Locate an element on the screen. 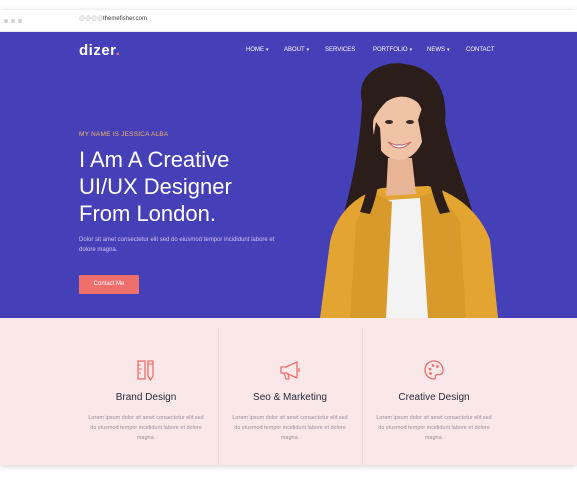 Image resolution: width=577 pixels, height=493 pixels. browser-bar: @@@@ | themefisher.com is located at coordinates (288, 21).